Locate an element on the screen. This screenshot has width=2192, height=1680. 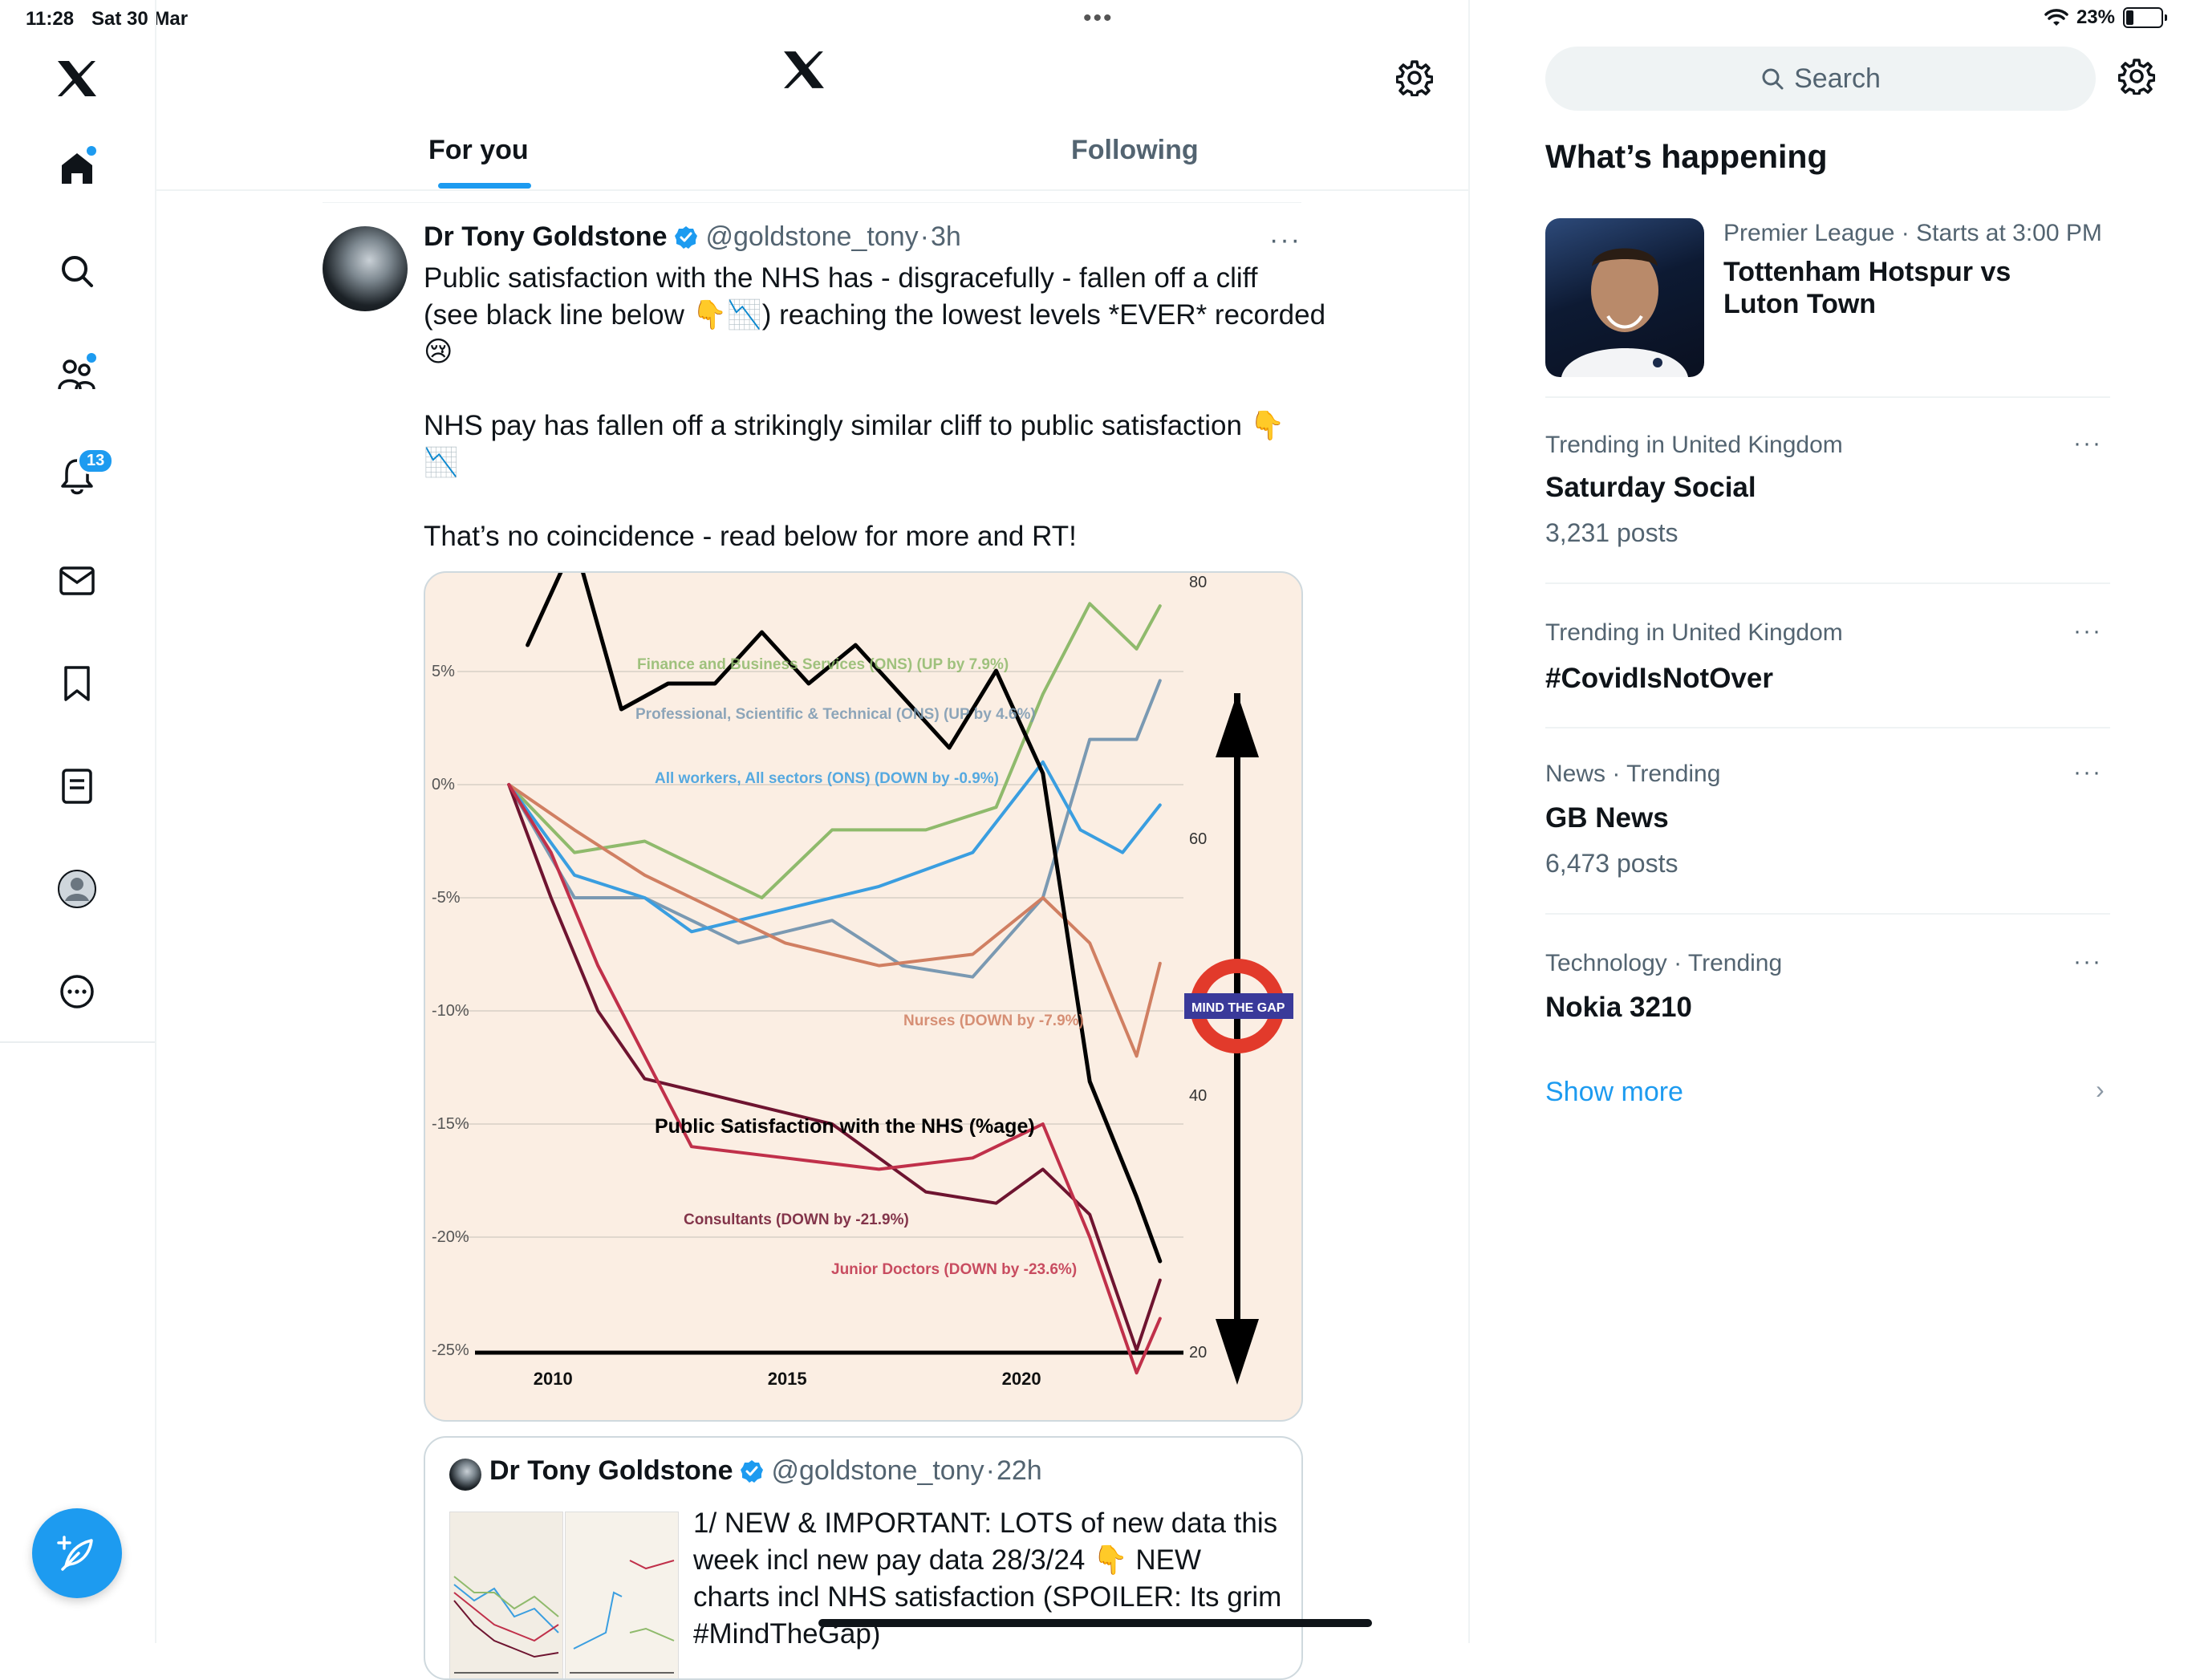
tweet-timestamp: 3h is located at coordinates (946, 237).